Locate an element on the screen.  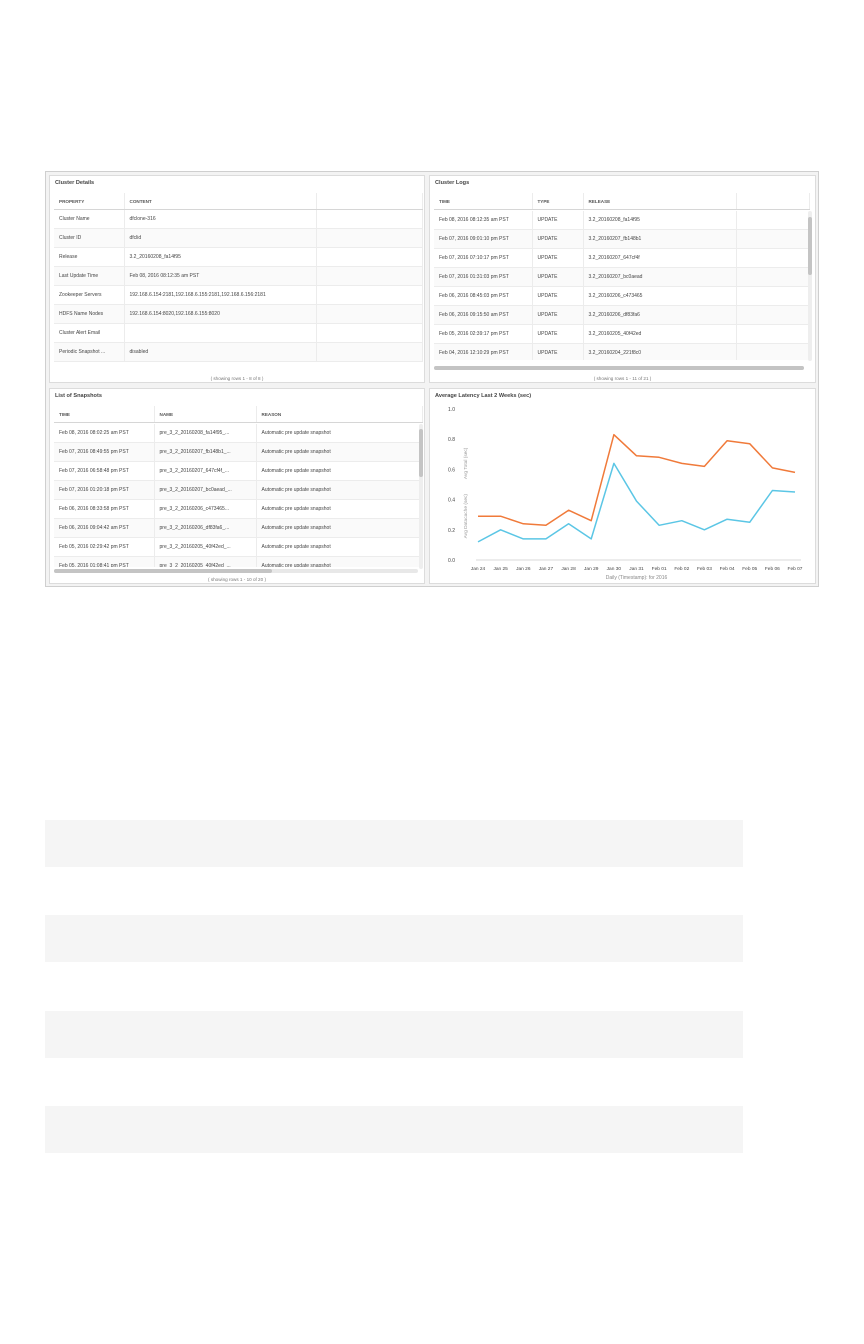
x-axis-label: Daily (Timestamp): for 2016 is located at coordinates (637, 578).